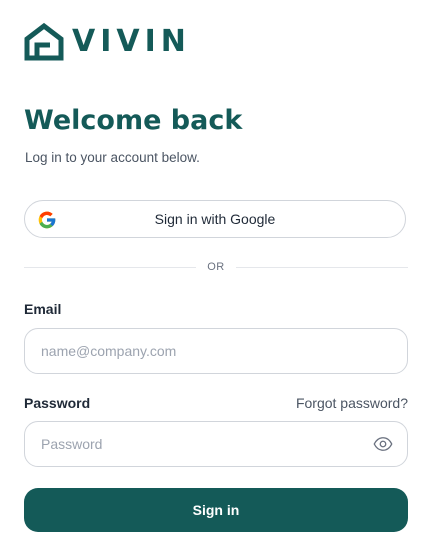  Describe the element at coordinates (216, 510) in the screenshot. I see `signin-button: Sign in` at that location.